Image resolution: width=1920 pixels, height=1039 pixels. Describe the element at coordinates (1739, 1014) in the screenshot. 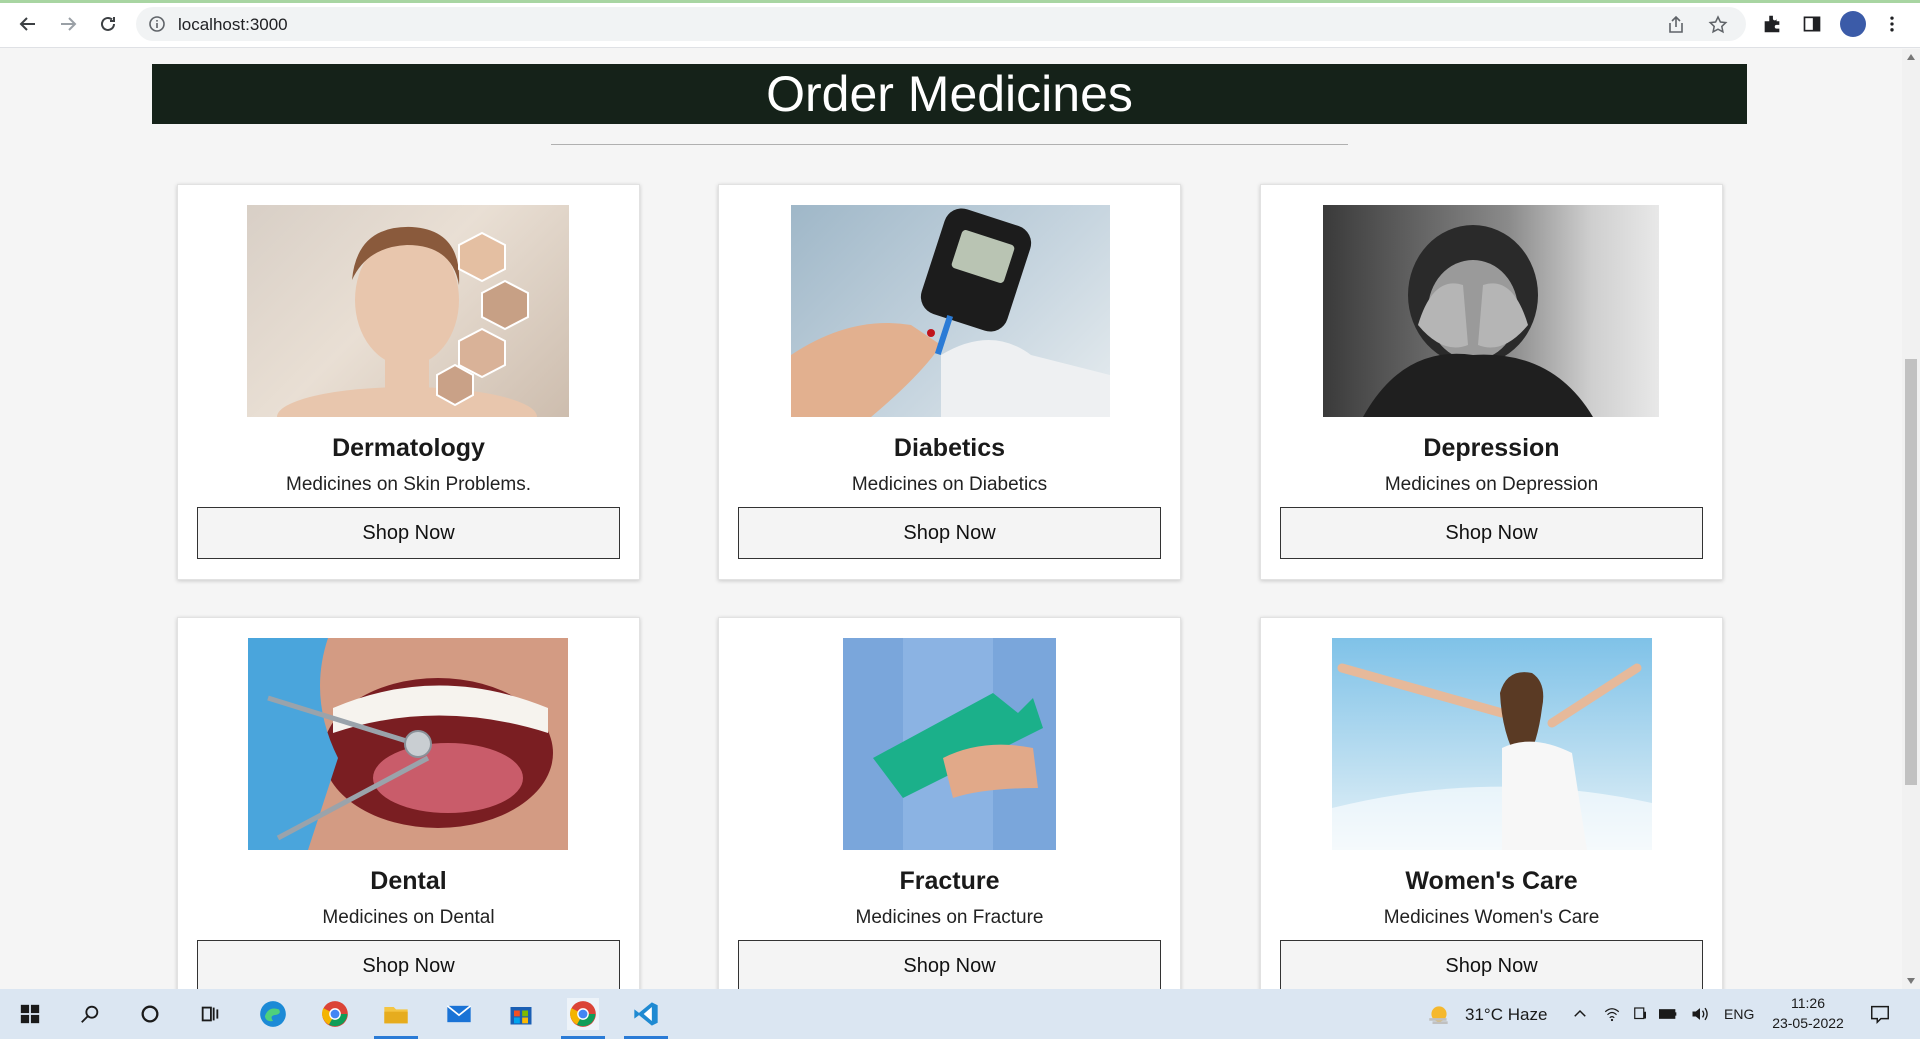

I see `language-indicator: ENG` at that location.